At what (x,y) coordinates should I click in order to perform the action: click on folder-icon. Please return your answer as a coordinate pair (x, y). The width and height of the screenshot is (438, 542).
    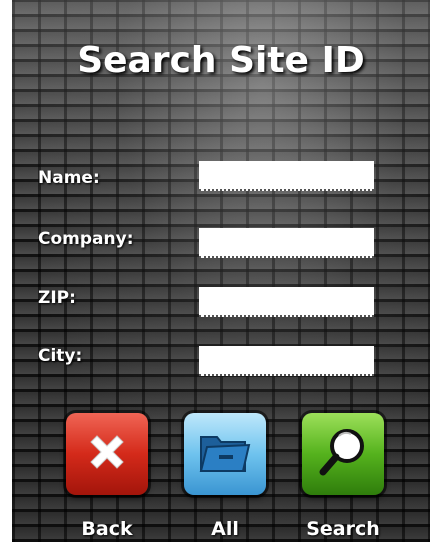
    Looking at the image, I should click on (225, 454).